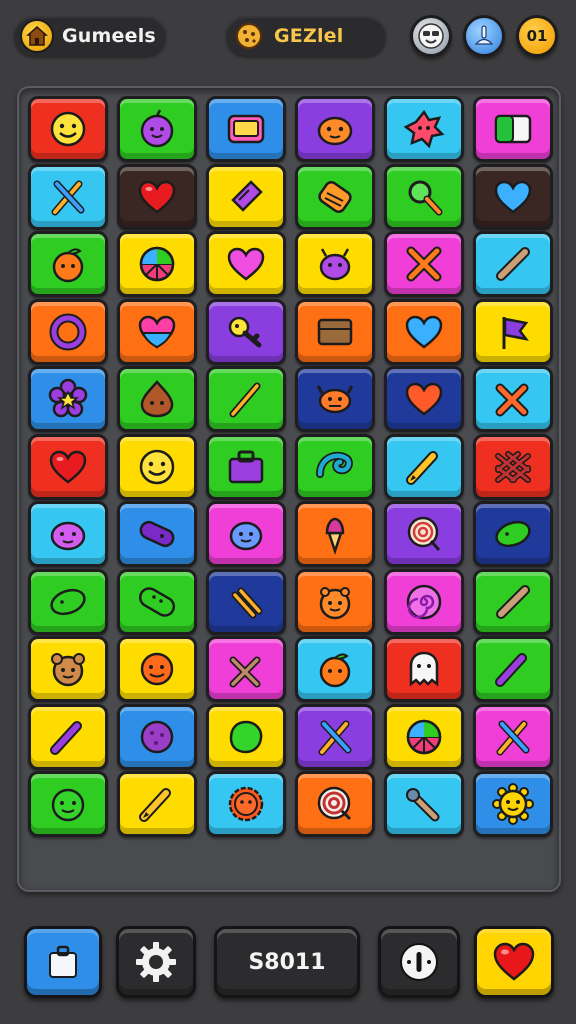 This screenshot has width=576, height=1024. What do you see at coordinates (109, 36) in the screenshot?
I see `coins-label: Gumeels` at bounding box center [109, 36].